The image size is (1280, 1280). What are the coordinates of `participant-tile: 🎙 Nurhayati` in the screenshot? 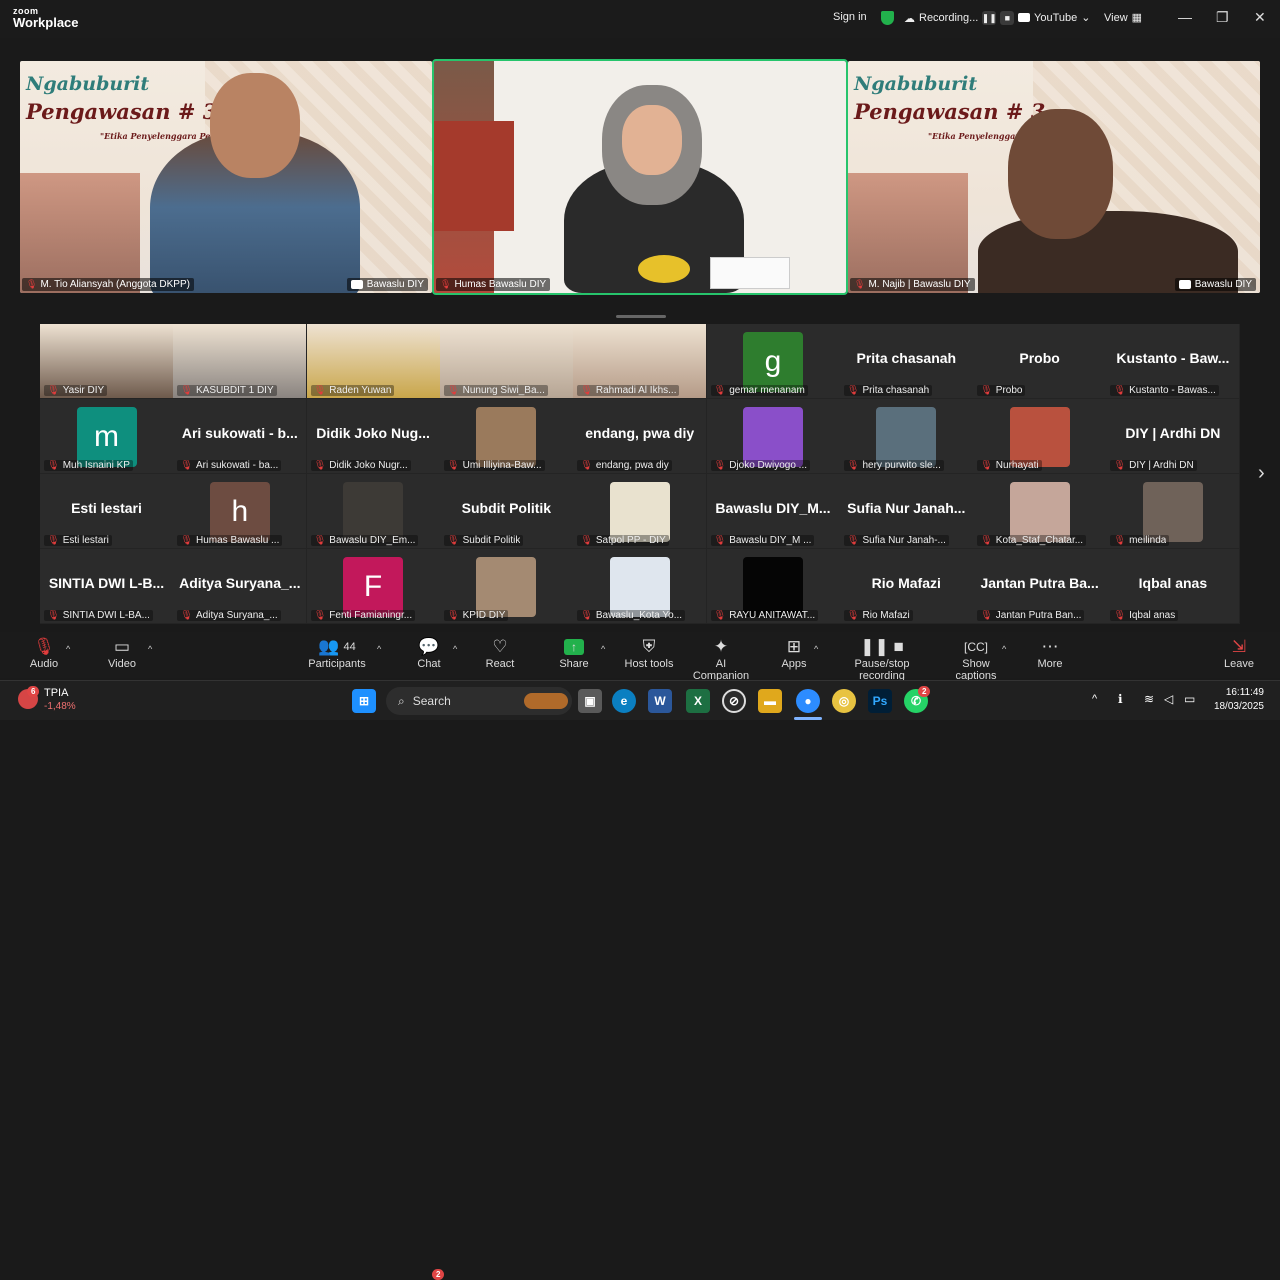 It's located at (1040, 436).